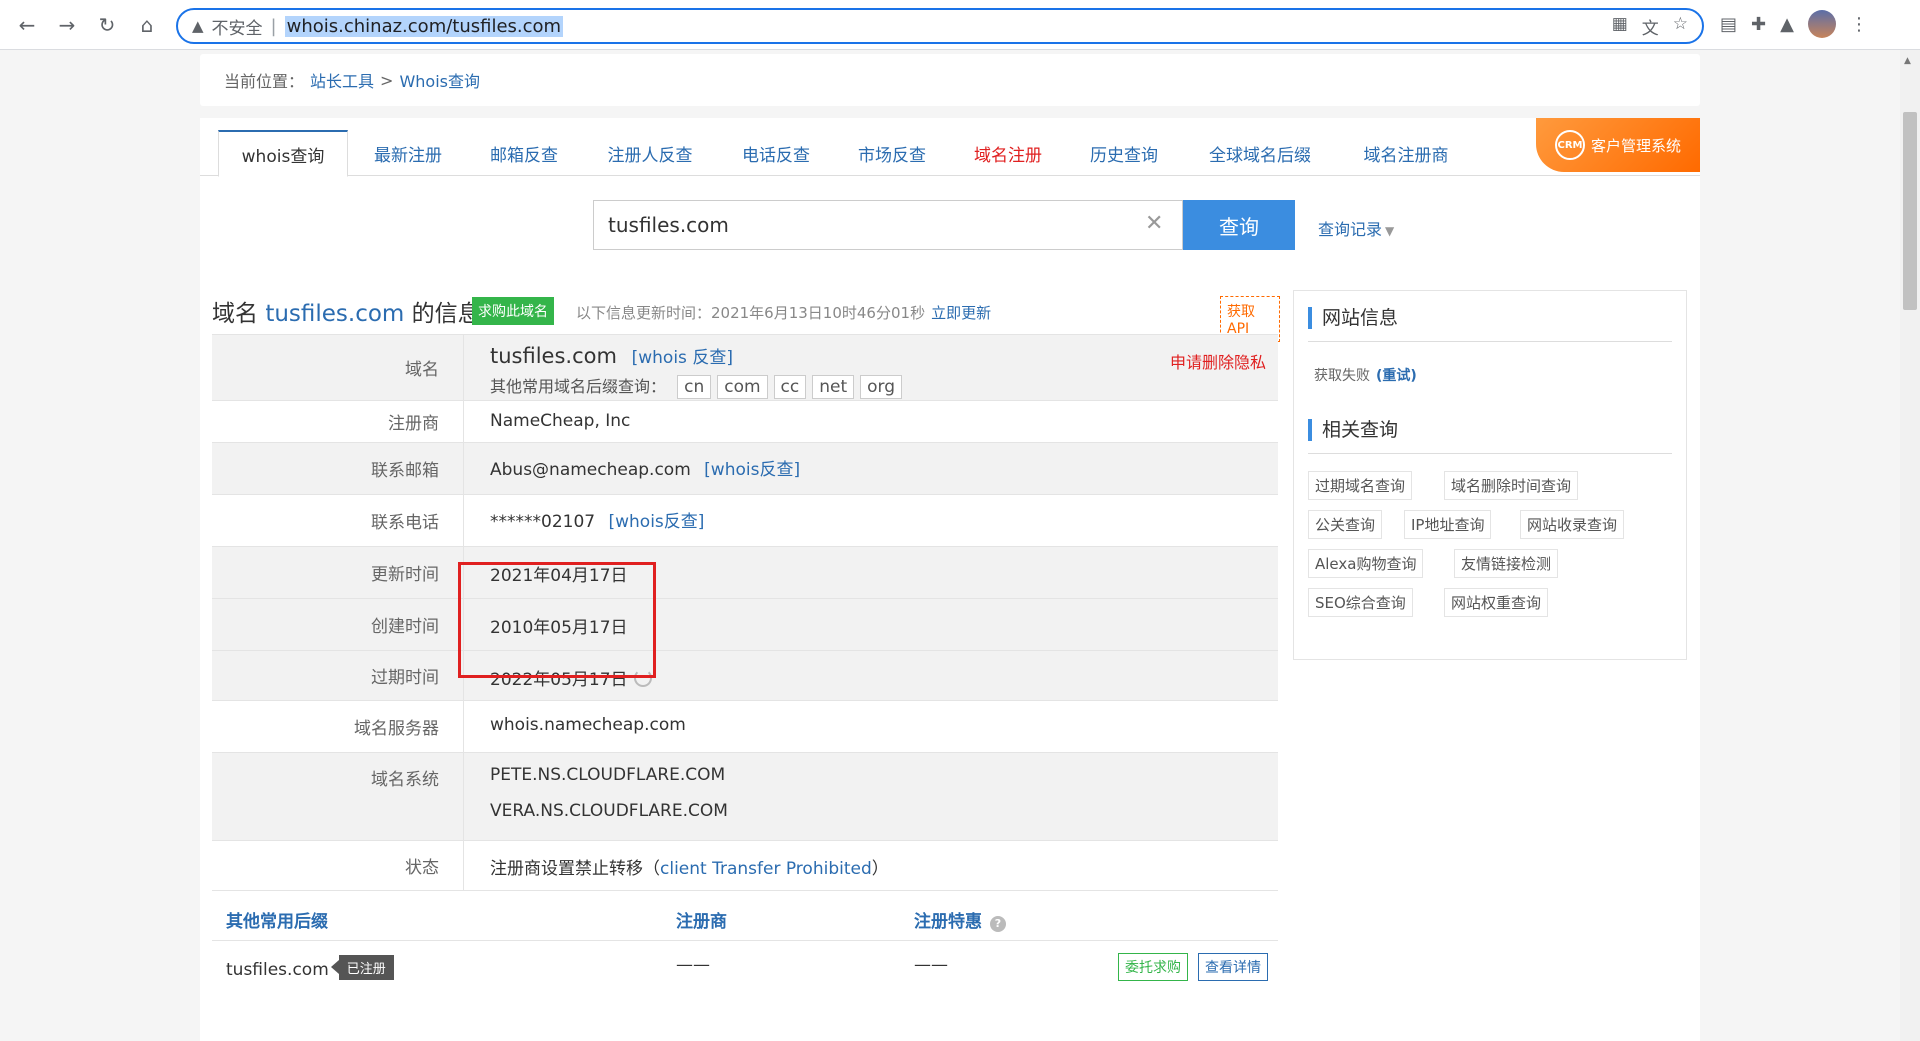  What do you see at coordinates (609, 811) in the screenshot?
I see `dns-value-2: VERA.NS.CLOUDFLARE.COM` at bounding box center [609, 811].